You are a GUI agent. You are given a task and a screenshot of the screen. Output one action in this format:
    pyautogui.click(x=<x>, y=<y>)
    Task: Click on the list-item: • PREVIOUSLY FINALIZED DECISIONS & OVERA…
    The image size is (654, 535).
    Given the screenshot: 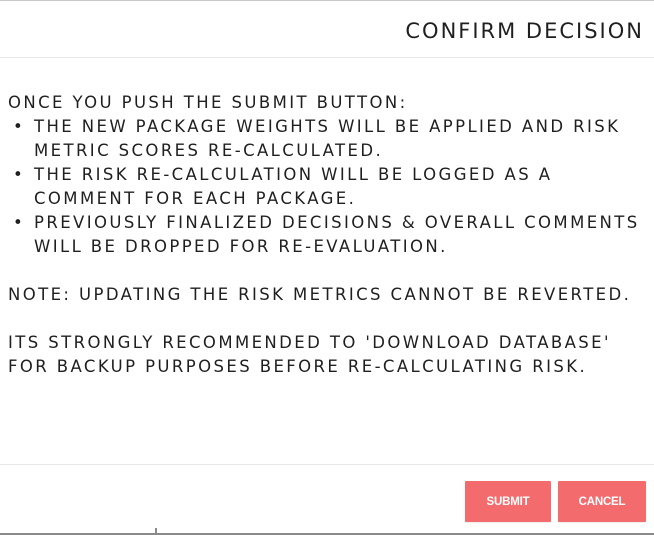 What is the action you would take?
    pyautogui.click(x=330, y=235)
    